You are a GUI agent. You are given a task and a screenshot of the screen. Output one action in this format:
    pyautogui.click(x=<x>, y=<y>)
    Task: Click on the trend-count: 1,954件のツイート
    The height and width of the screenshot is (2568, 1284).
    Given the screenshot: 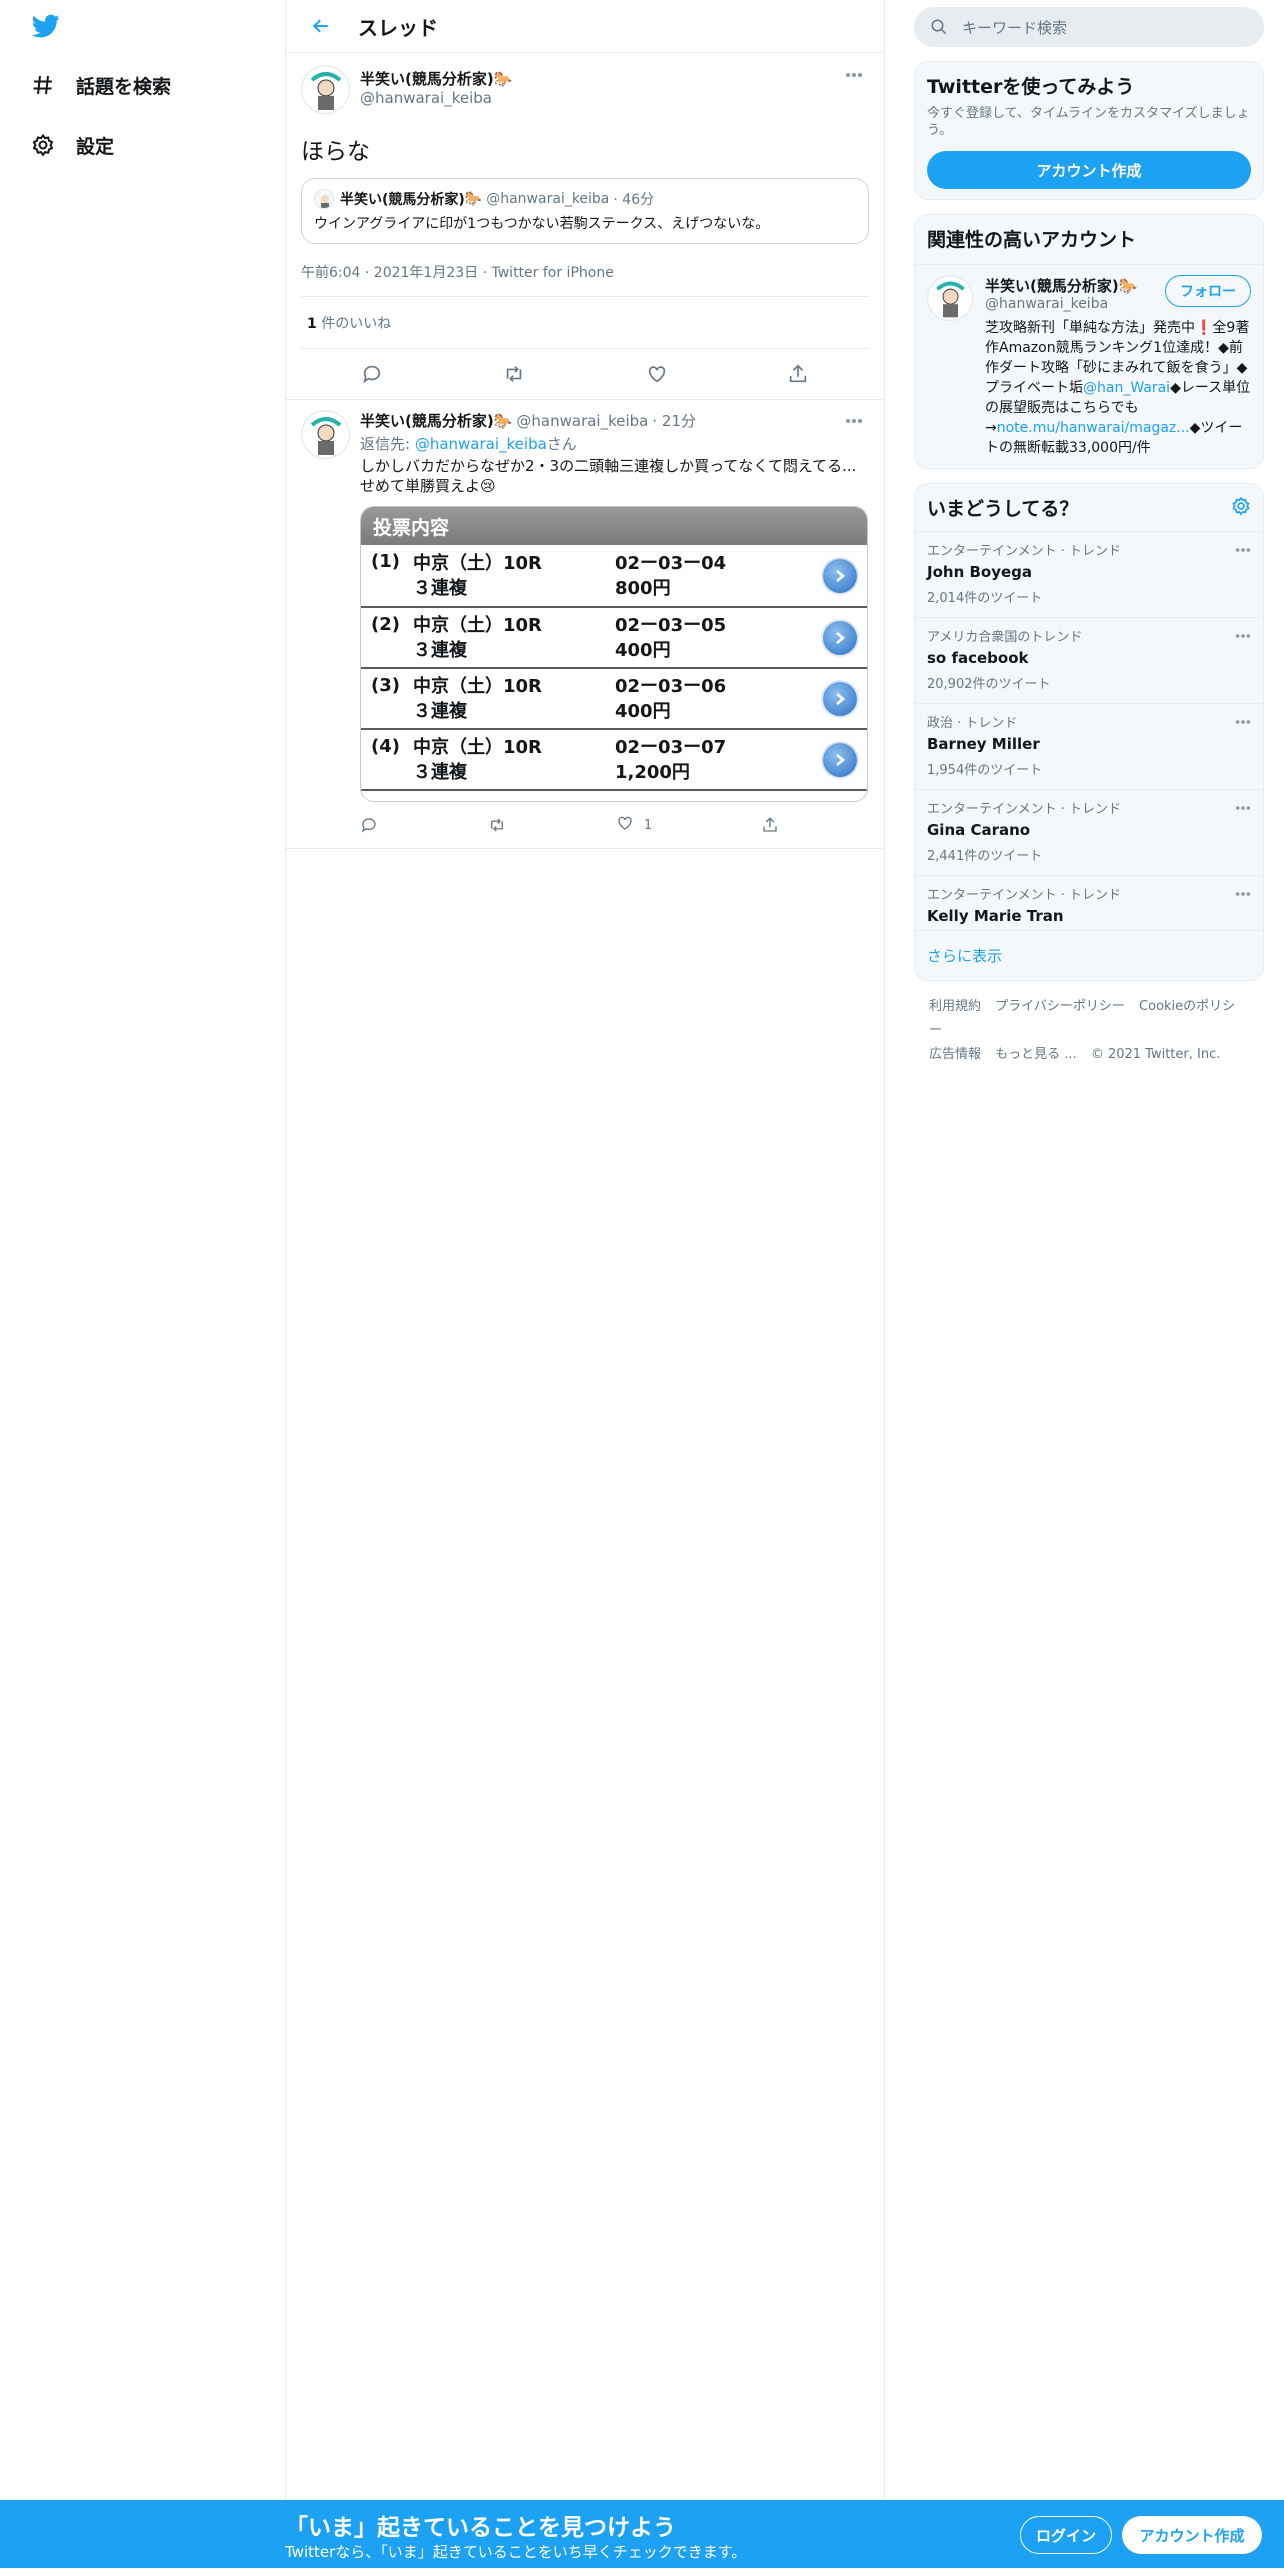 What is the action you would take?
    pyautogui.click(x=985, y=770)
    